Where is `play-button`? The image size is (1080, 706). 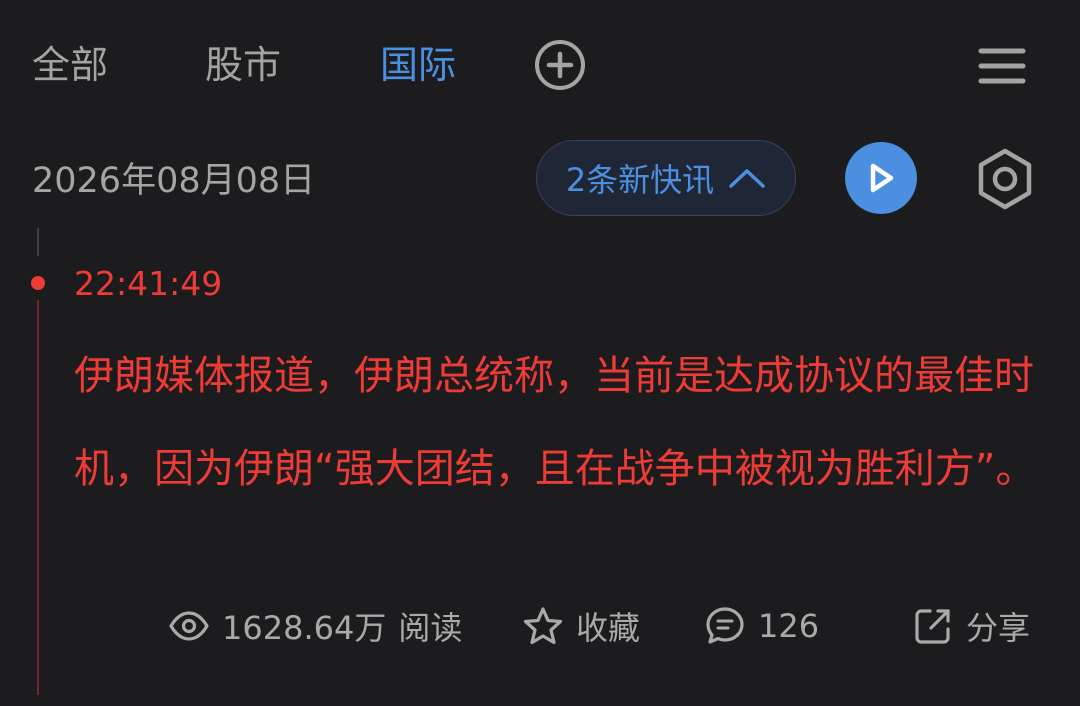
play-button is located at coordinates (881, 178).